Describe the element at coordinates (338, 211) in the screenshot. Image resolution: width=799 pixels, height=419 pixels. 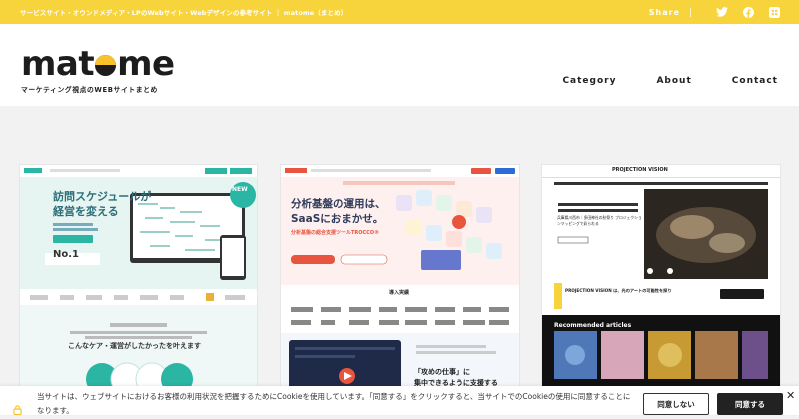
I see `card2-headline: 分析基盤の運用は、 SaaSにおまかせ。` at that location.